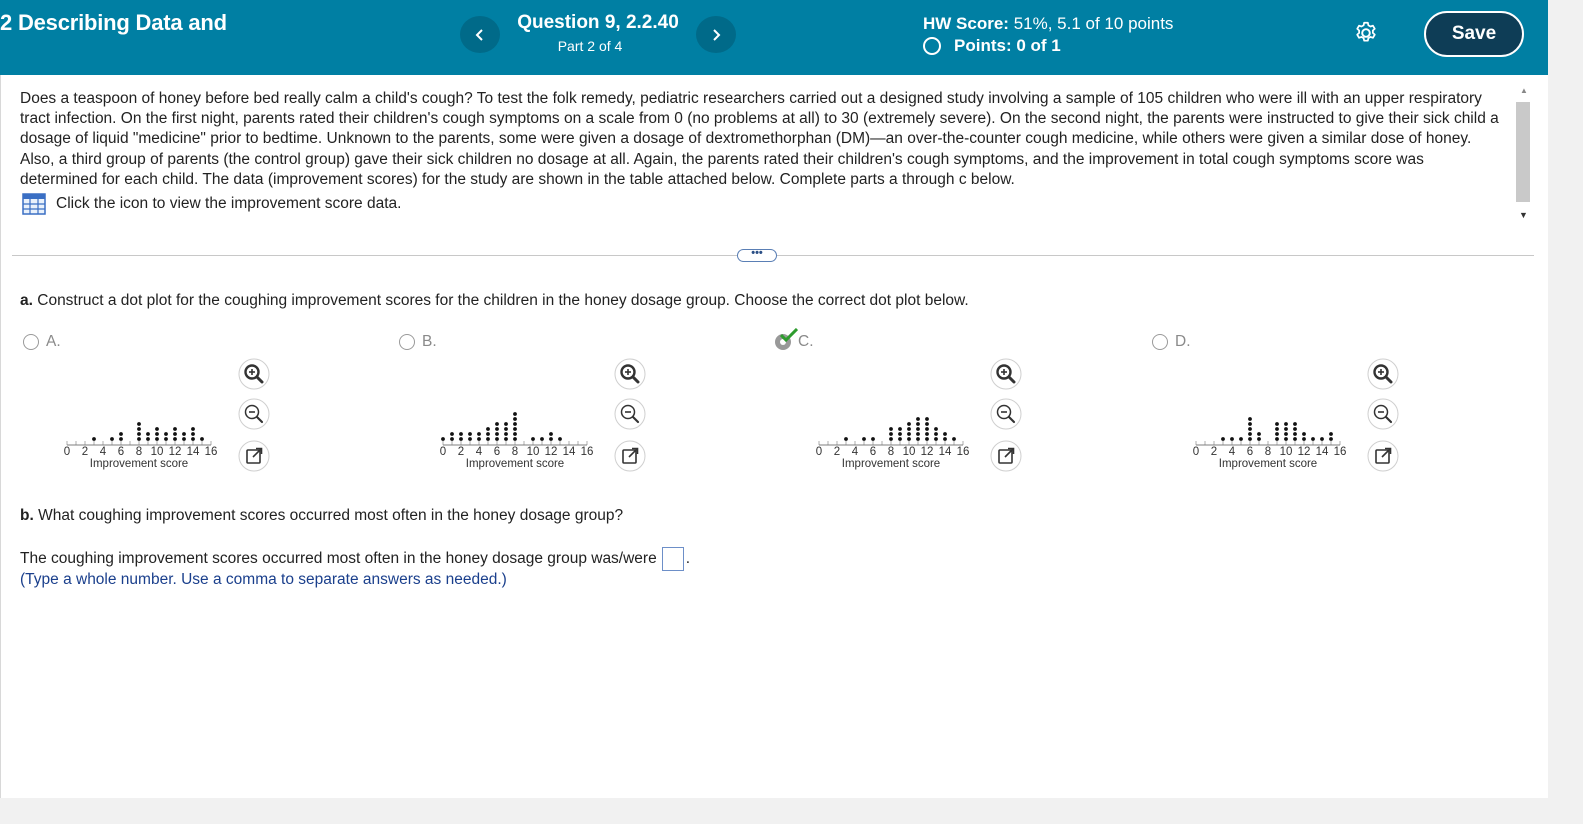 Image resolution: width=1583 pixels, height=824 pixels. I want to click on question-scrollbar: ▲ ▼, so click(1523, 155).